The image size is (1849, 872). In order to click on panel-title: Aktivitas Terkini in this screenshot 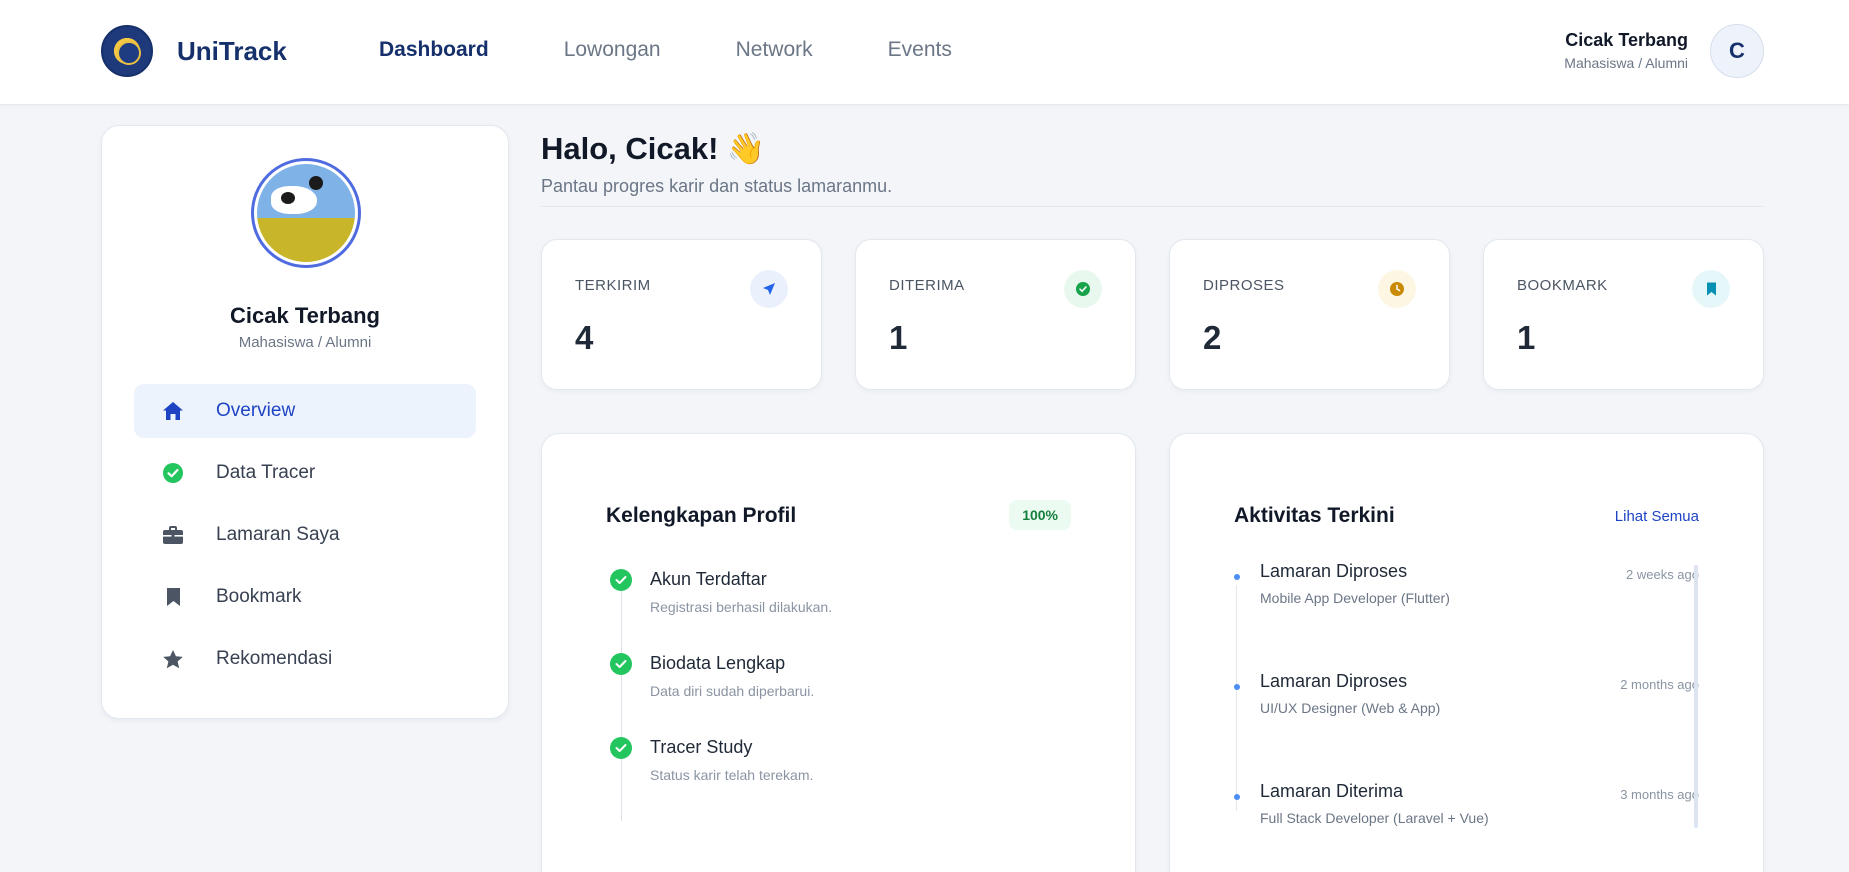, I will do `click(1314, 515)`.